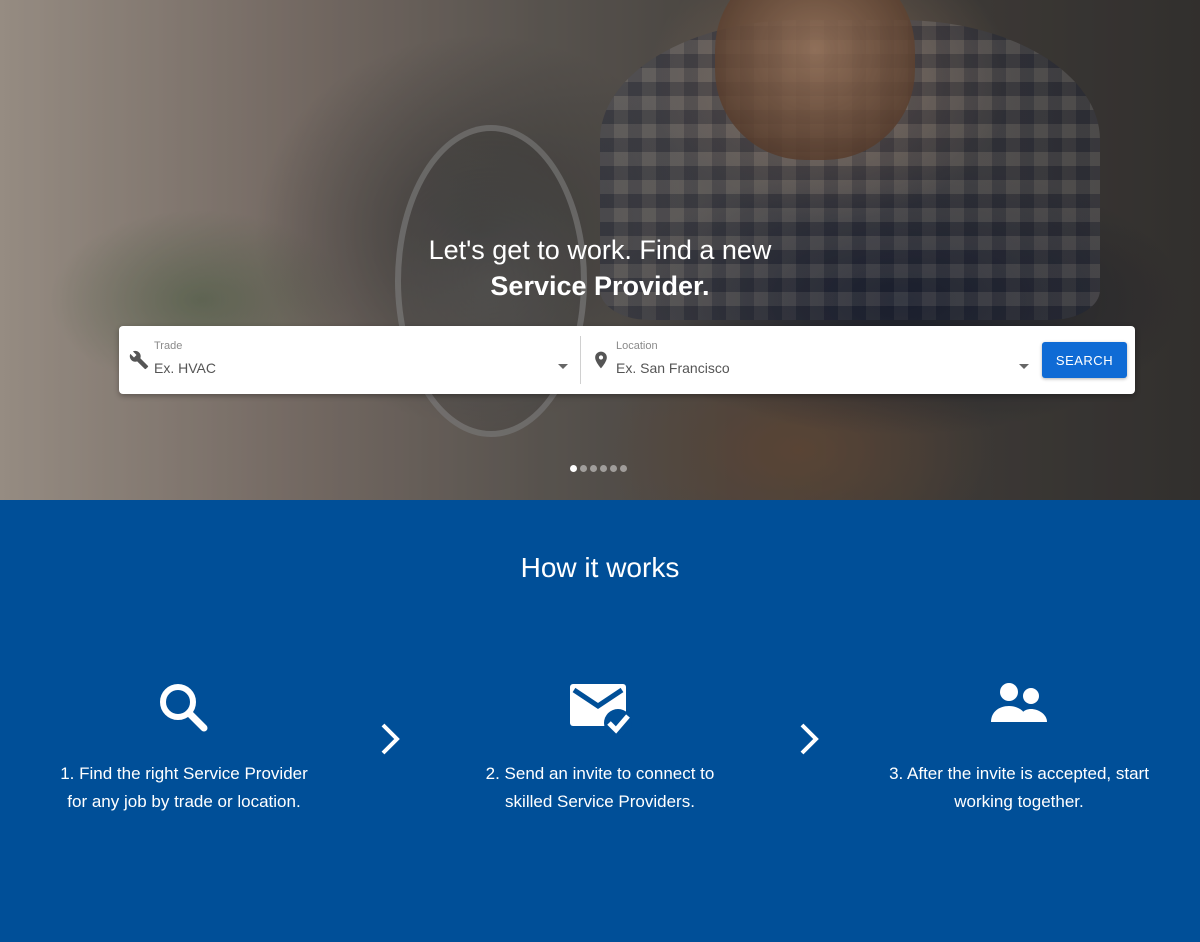 This screenshot has height=942, width=1200. I want to click on search-button: SEARCH, so click(1084, 360).